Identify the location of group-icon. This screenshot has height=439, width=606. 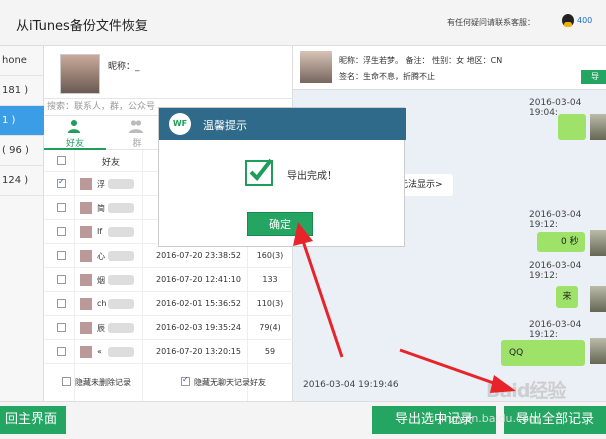
(136, 126).